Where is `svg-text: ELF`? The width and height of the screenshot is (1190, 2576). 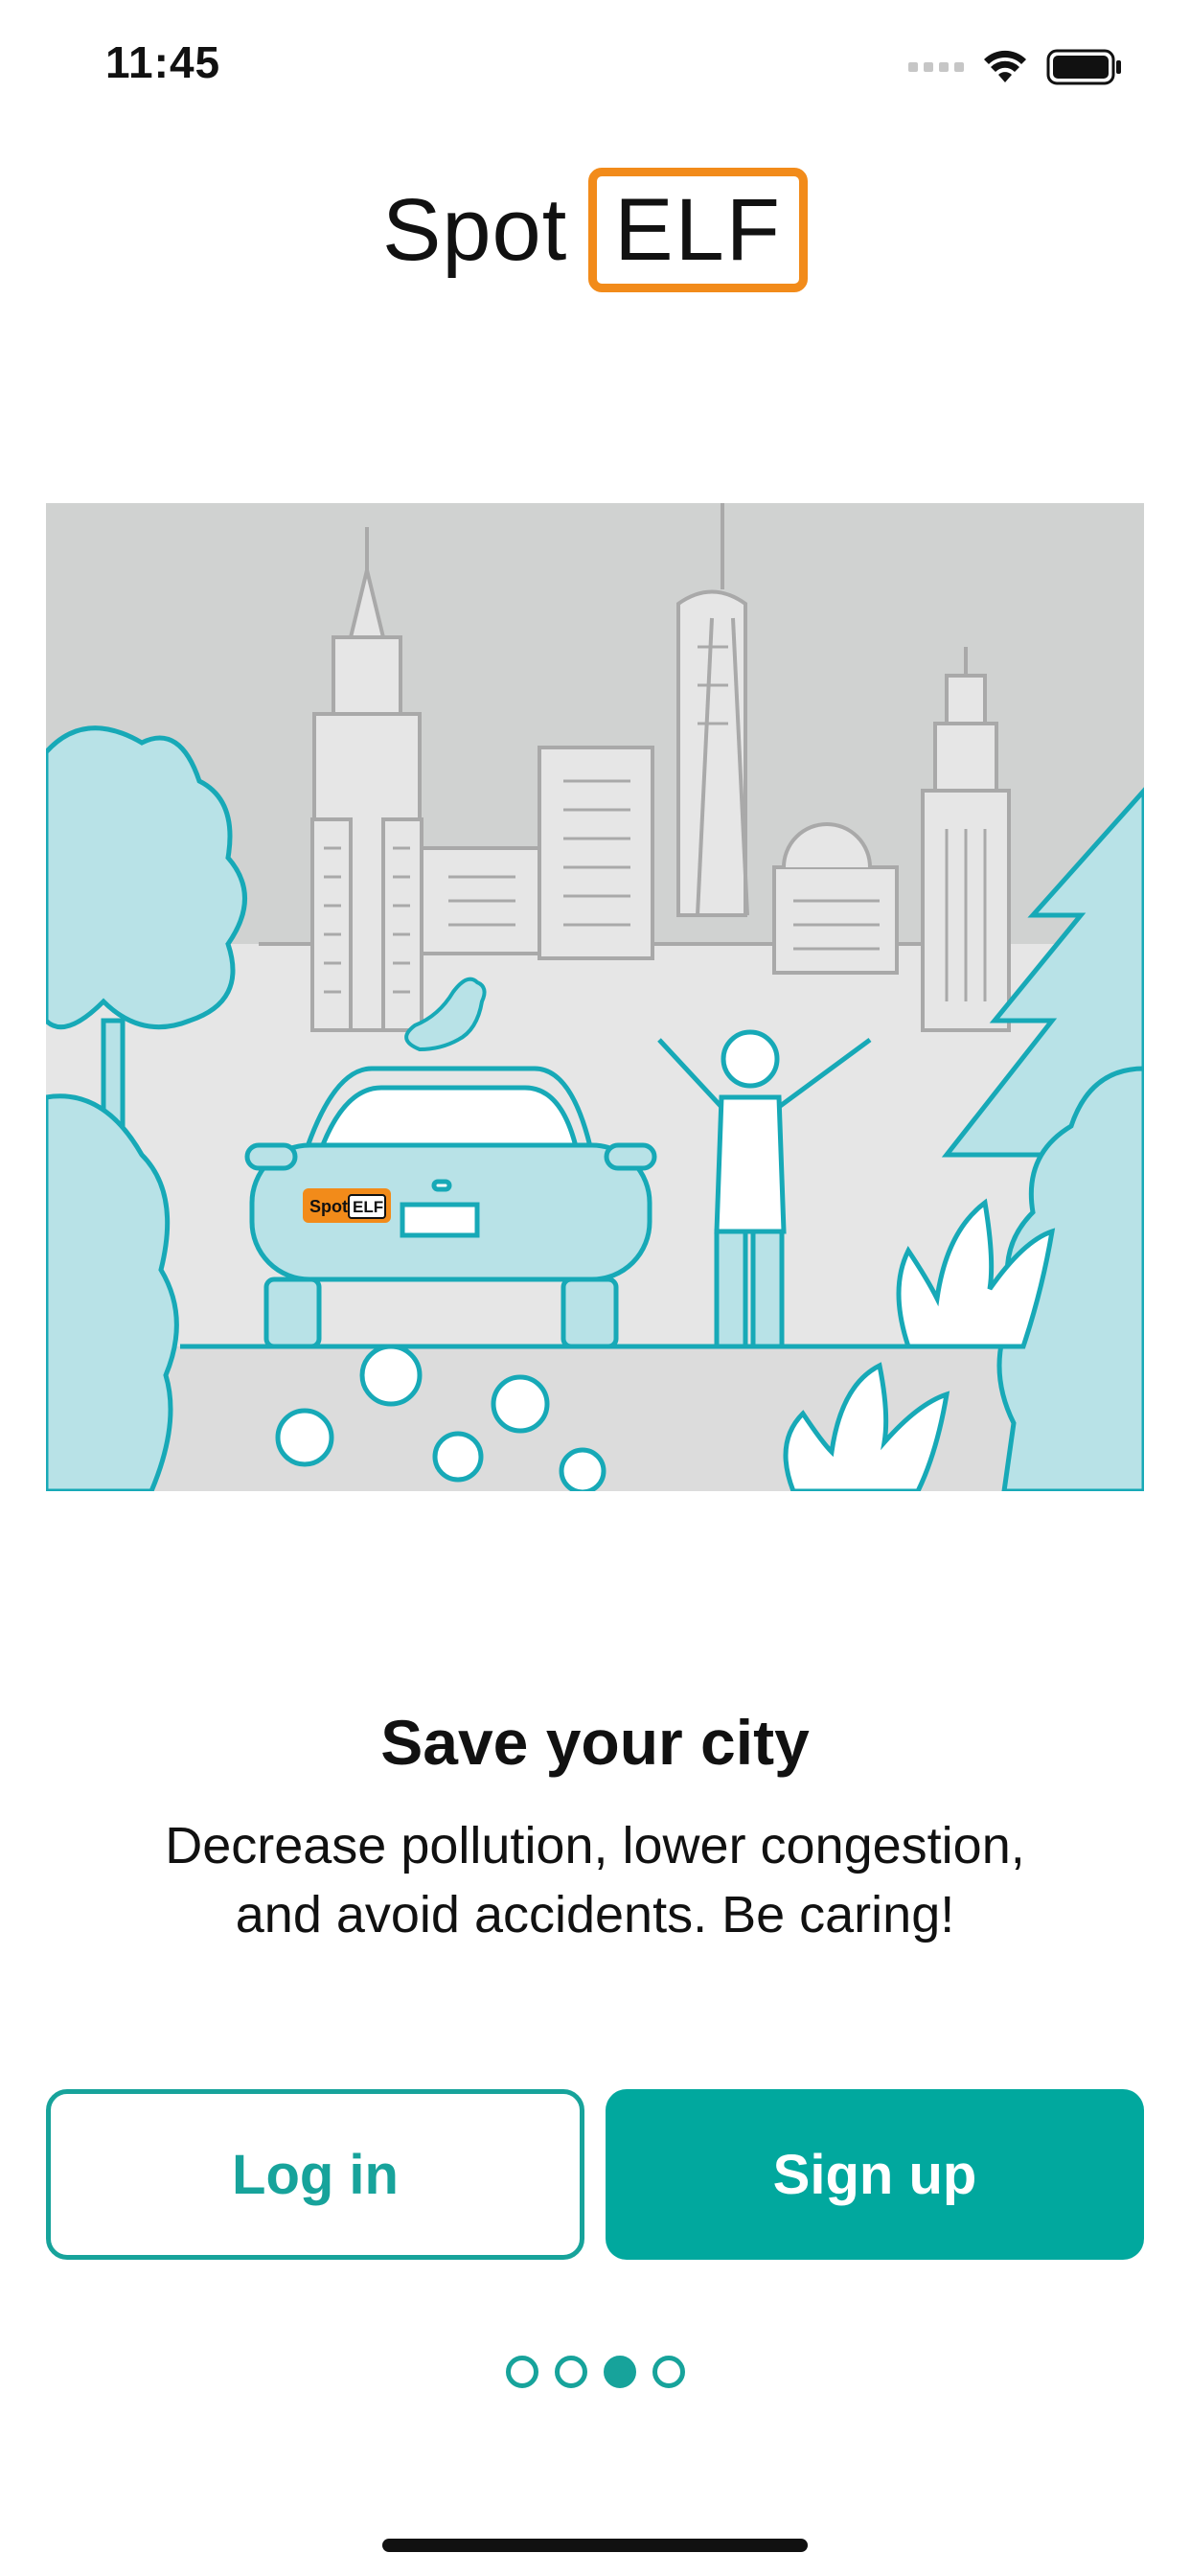
svg-text: ELF is located at coordinates (368, 1207).